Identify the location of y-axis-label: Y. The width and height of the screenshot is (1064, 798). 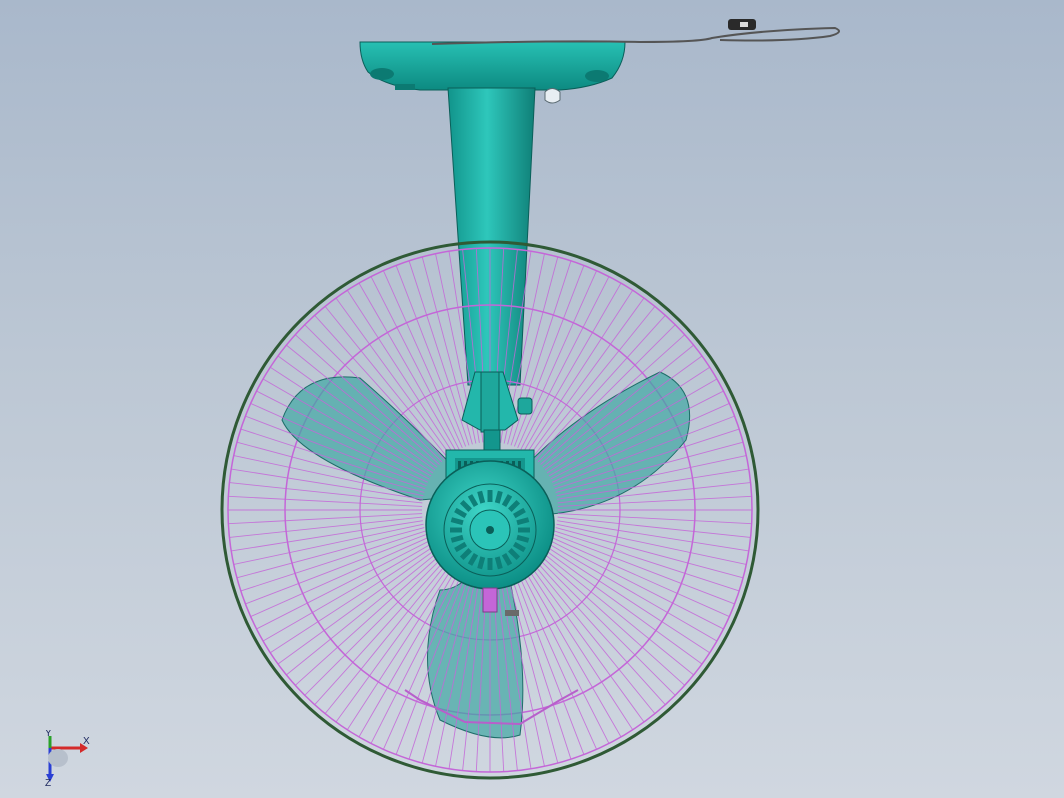
(48, 734).